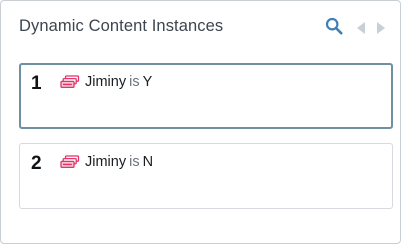  I want to click on panel-title: Dynamic Content Instances, so click(121, 26).